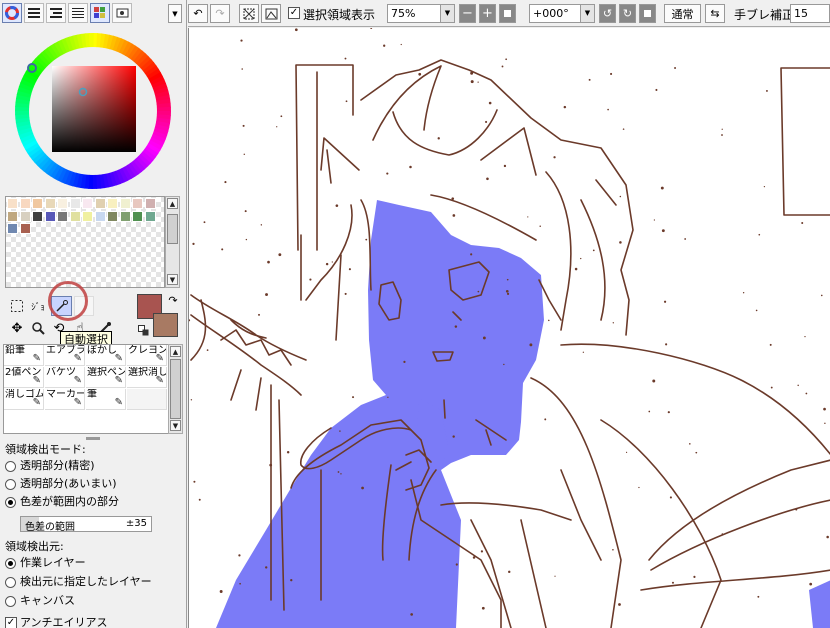 The width and height of the screenshot is (830, 628). I want to click on zoom-in-button: +, so click(487, 13).